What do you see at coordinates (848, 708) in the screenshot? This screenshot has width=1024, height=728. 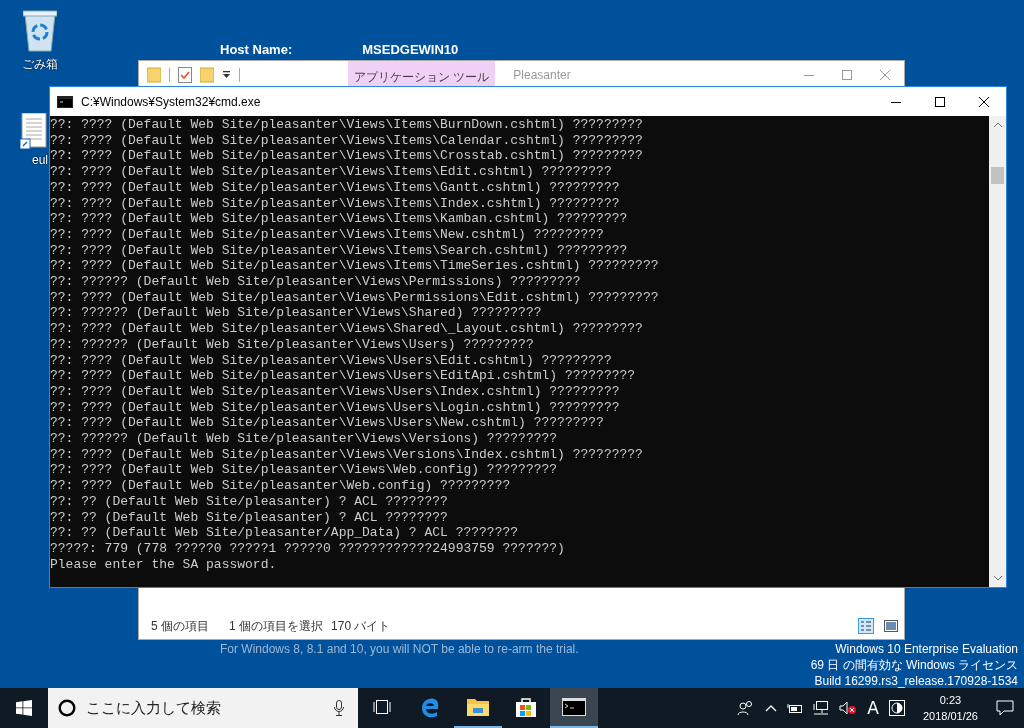 I see `muted-speaker-icon` at bounding box center [848, 708].